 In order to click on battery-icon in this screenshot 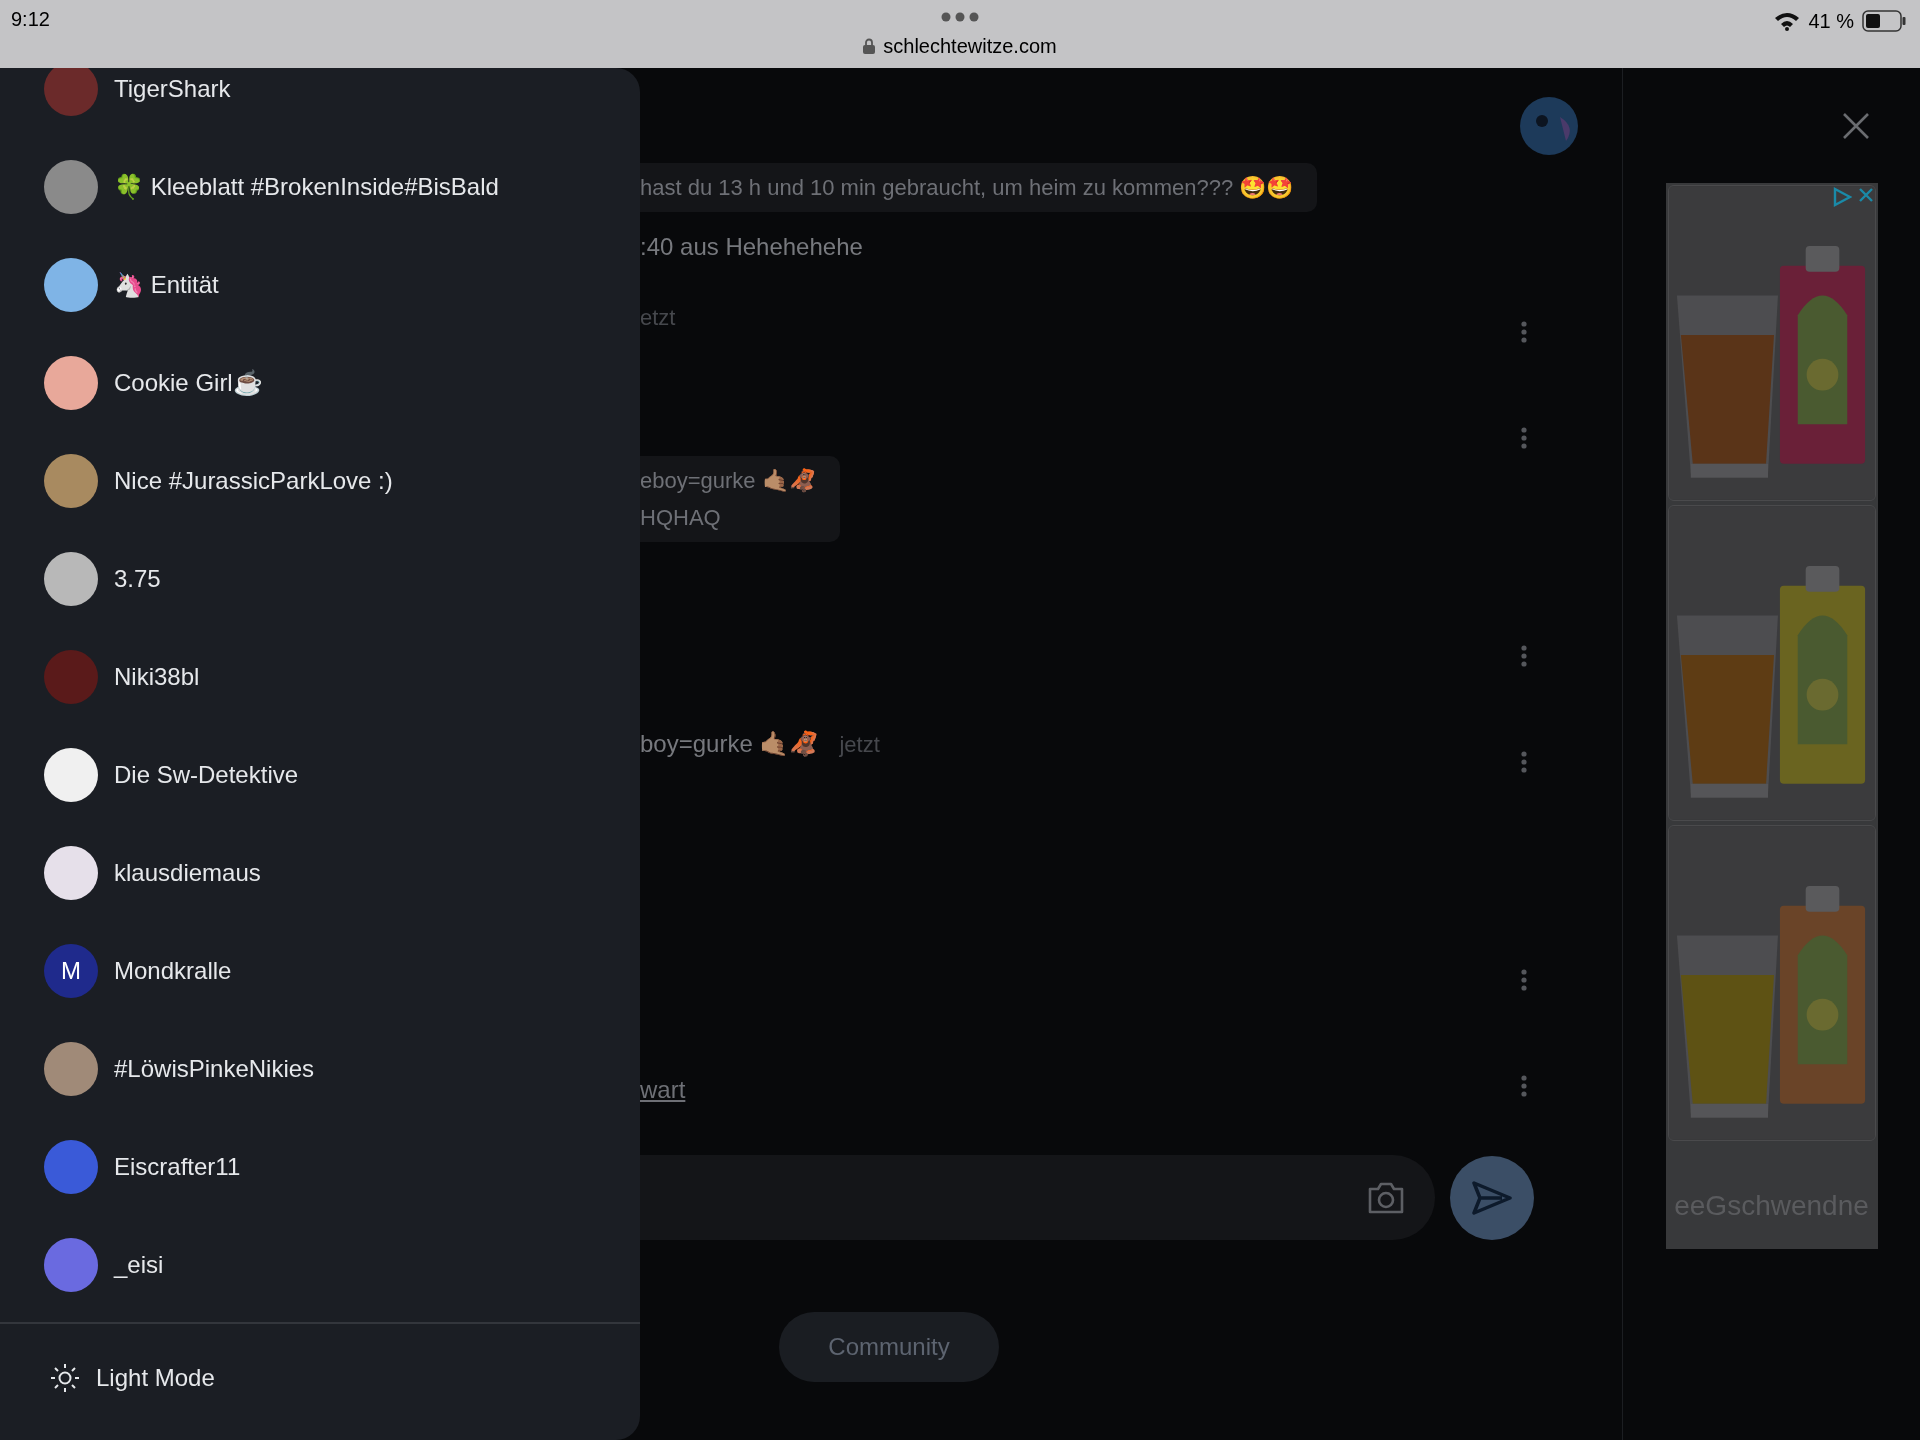, I will do `click(1884, 21)`.